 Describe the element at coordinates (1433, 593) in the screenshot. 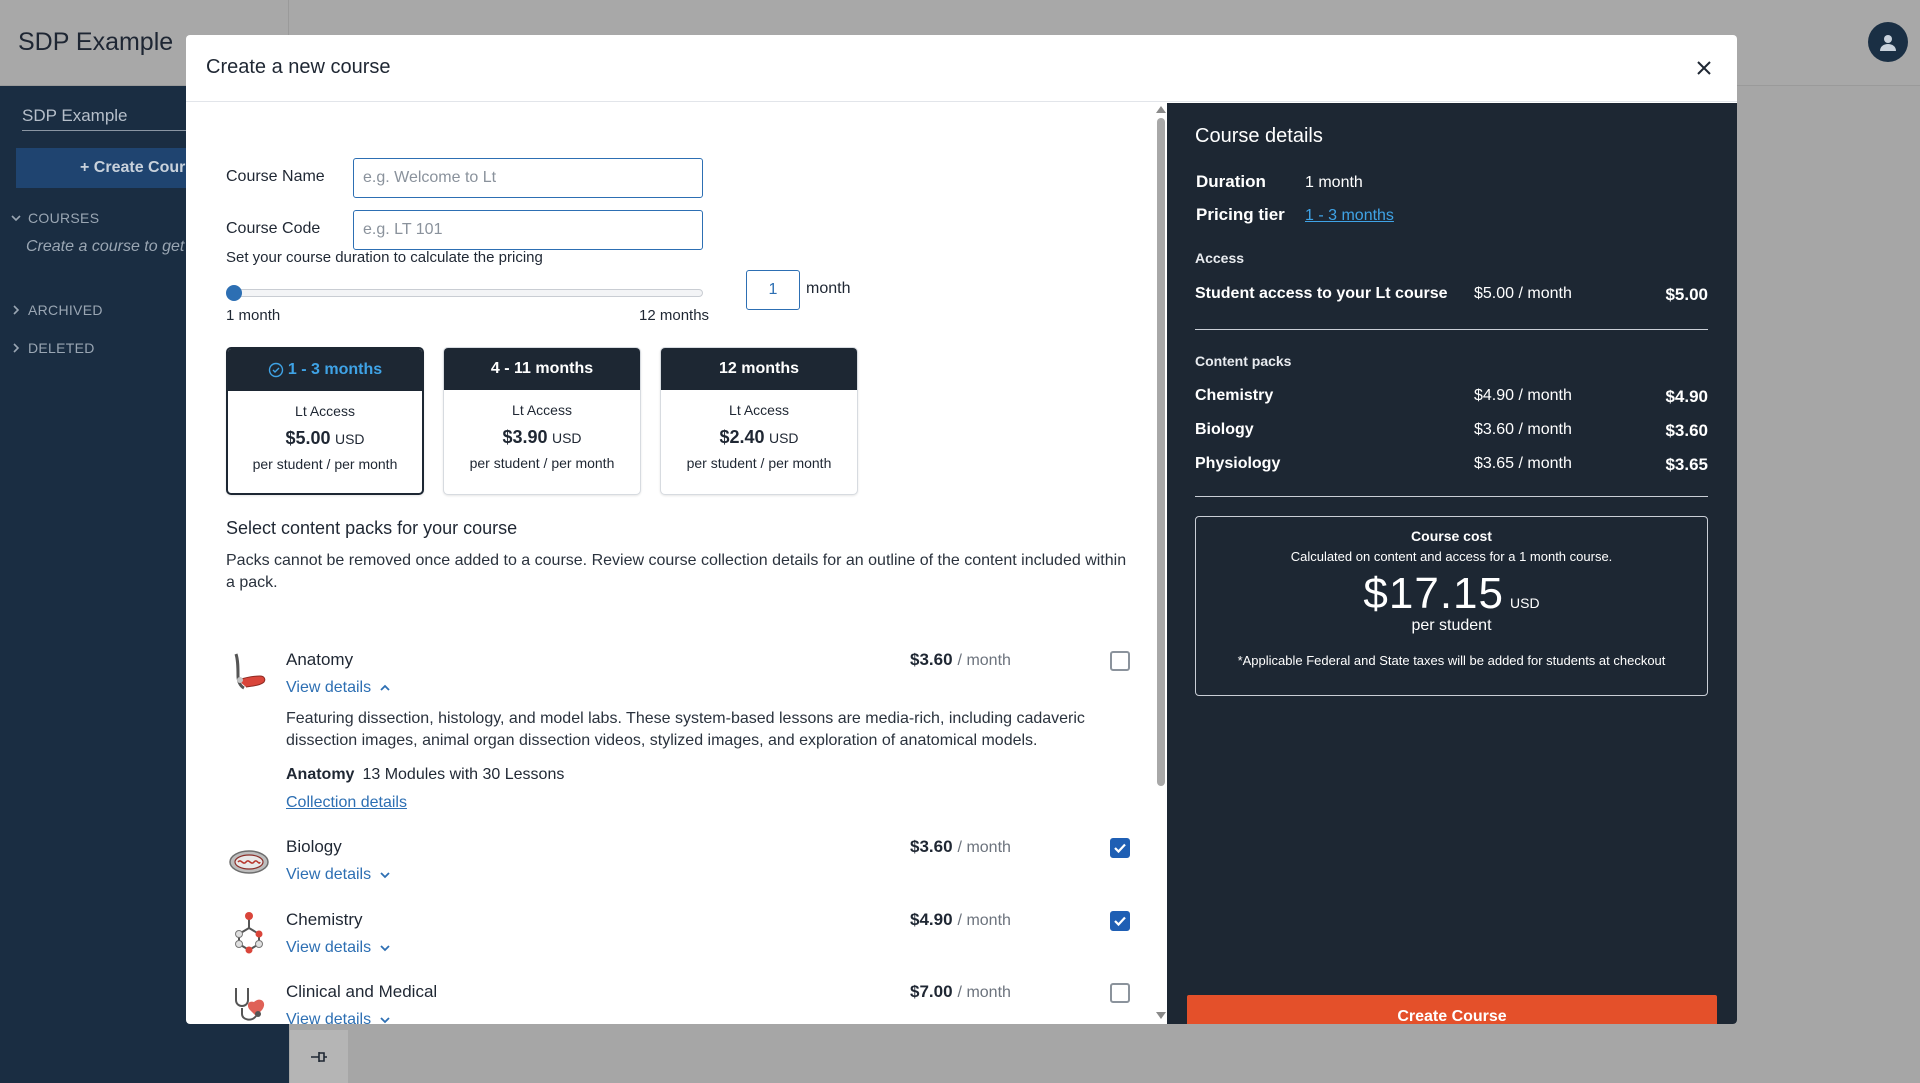

I see `cost-amount-value: $17.15` at that location.